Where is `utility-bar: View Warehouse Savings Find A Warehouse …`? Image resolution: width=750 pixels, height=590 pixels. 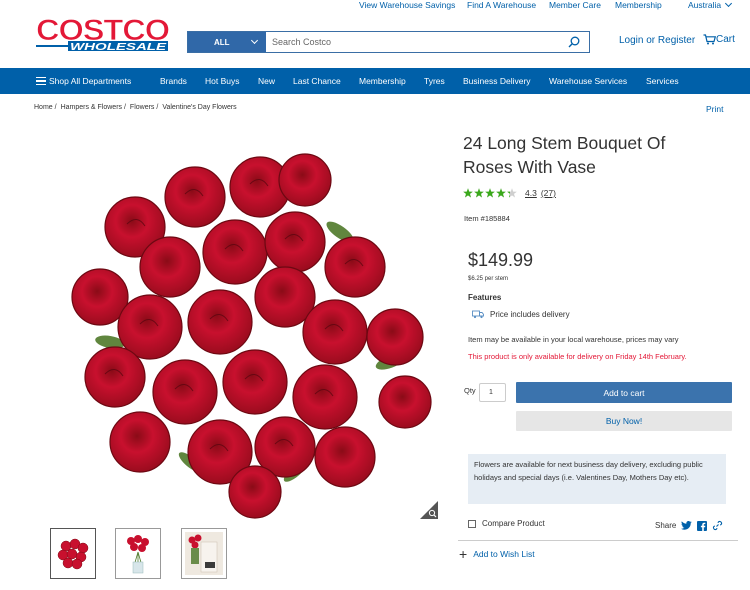 utility-bar: View Warehouse Savings Find A Warehouse … is located at coordinates (375, 6).